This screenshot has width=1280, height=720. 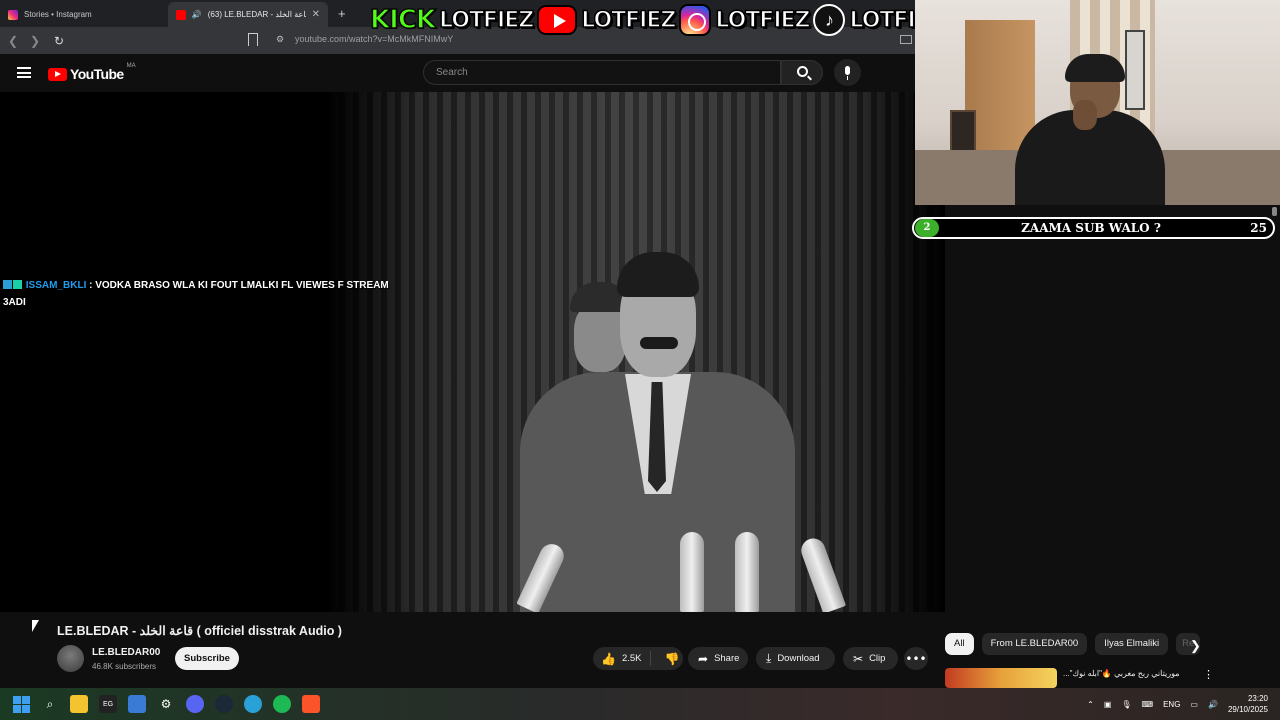 I want to click on like-dislike-group: 👍 2.5K 👎, so click(x=638, y=658).